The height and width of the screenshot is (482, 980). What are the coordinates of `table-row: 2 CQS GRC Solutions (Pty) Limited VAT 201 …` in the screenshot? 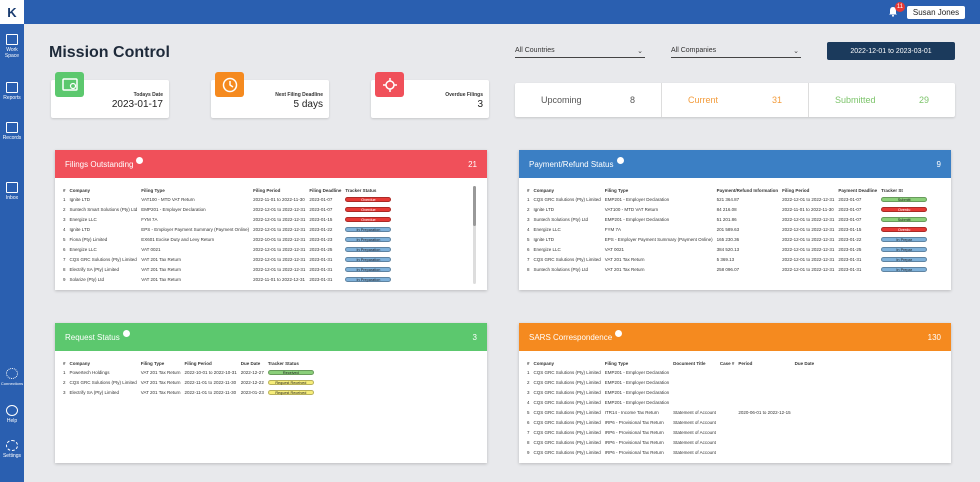 It's located at (190, 382).